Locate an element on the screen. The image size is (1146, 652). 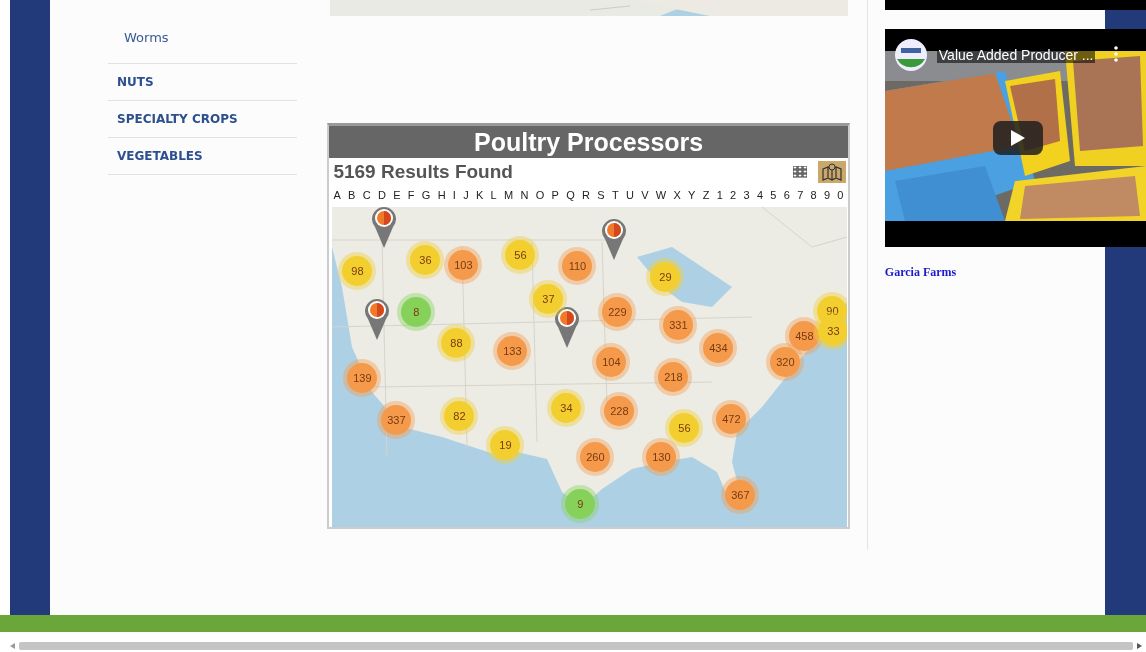
scroll-right-icon is located at coordinates (1139, 646).